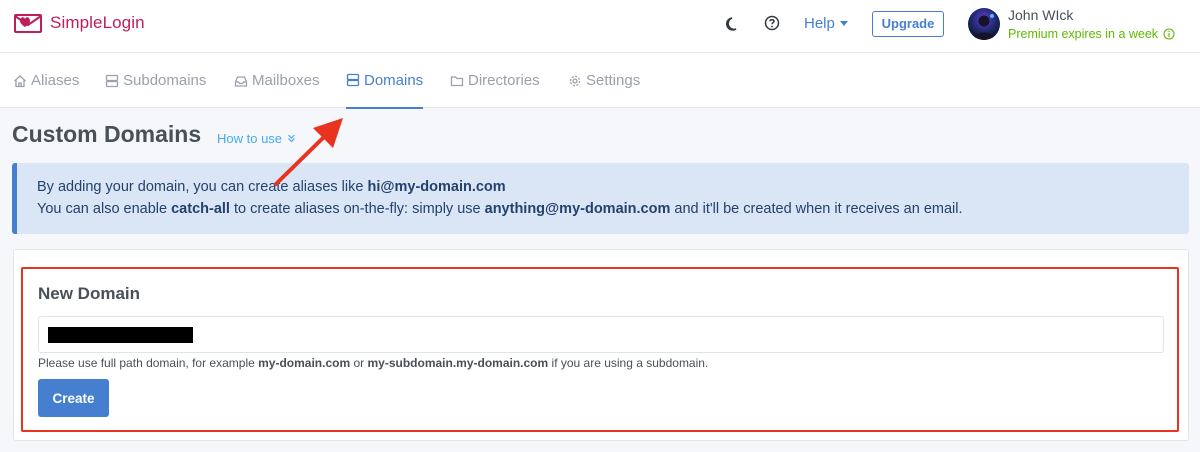 The image size is (1200, 452). I want to click on tab-mailboxes: Mailboxes, so click(277, 80).